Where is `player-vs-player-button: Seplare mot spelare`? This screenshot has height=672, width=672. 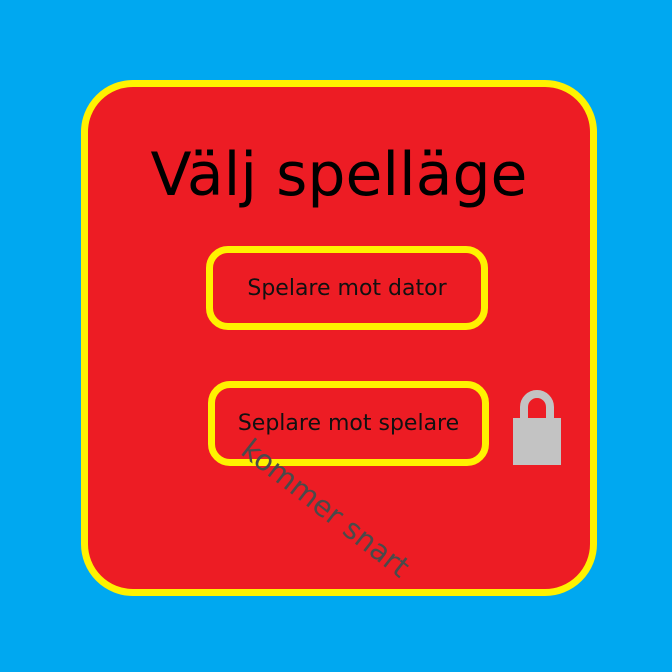 player-vs-player-button: Seplare mot spelare is located at coordinates (348, 423).